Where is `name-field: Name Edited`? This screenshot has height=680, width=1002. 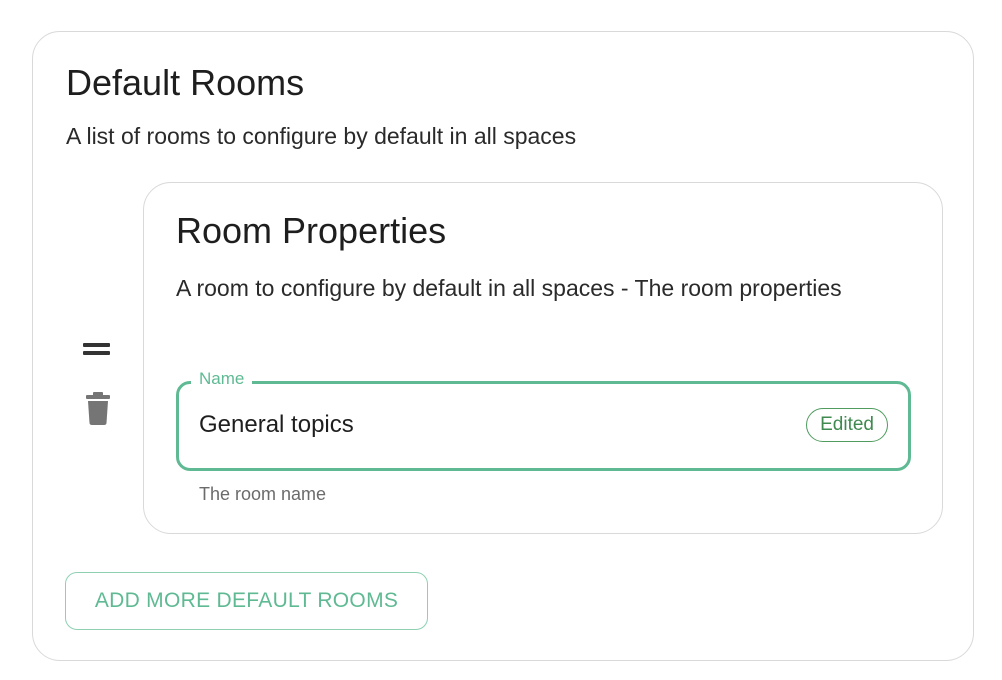 name-field: Name Edited is located at coordinates (543, 419).